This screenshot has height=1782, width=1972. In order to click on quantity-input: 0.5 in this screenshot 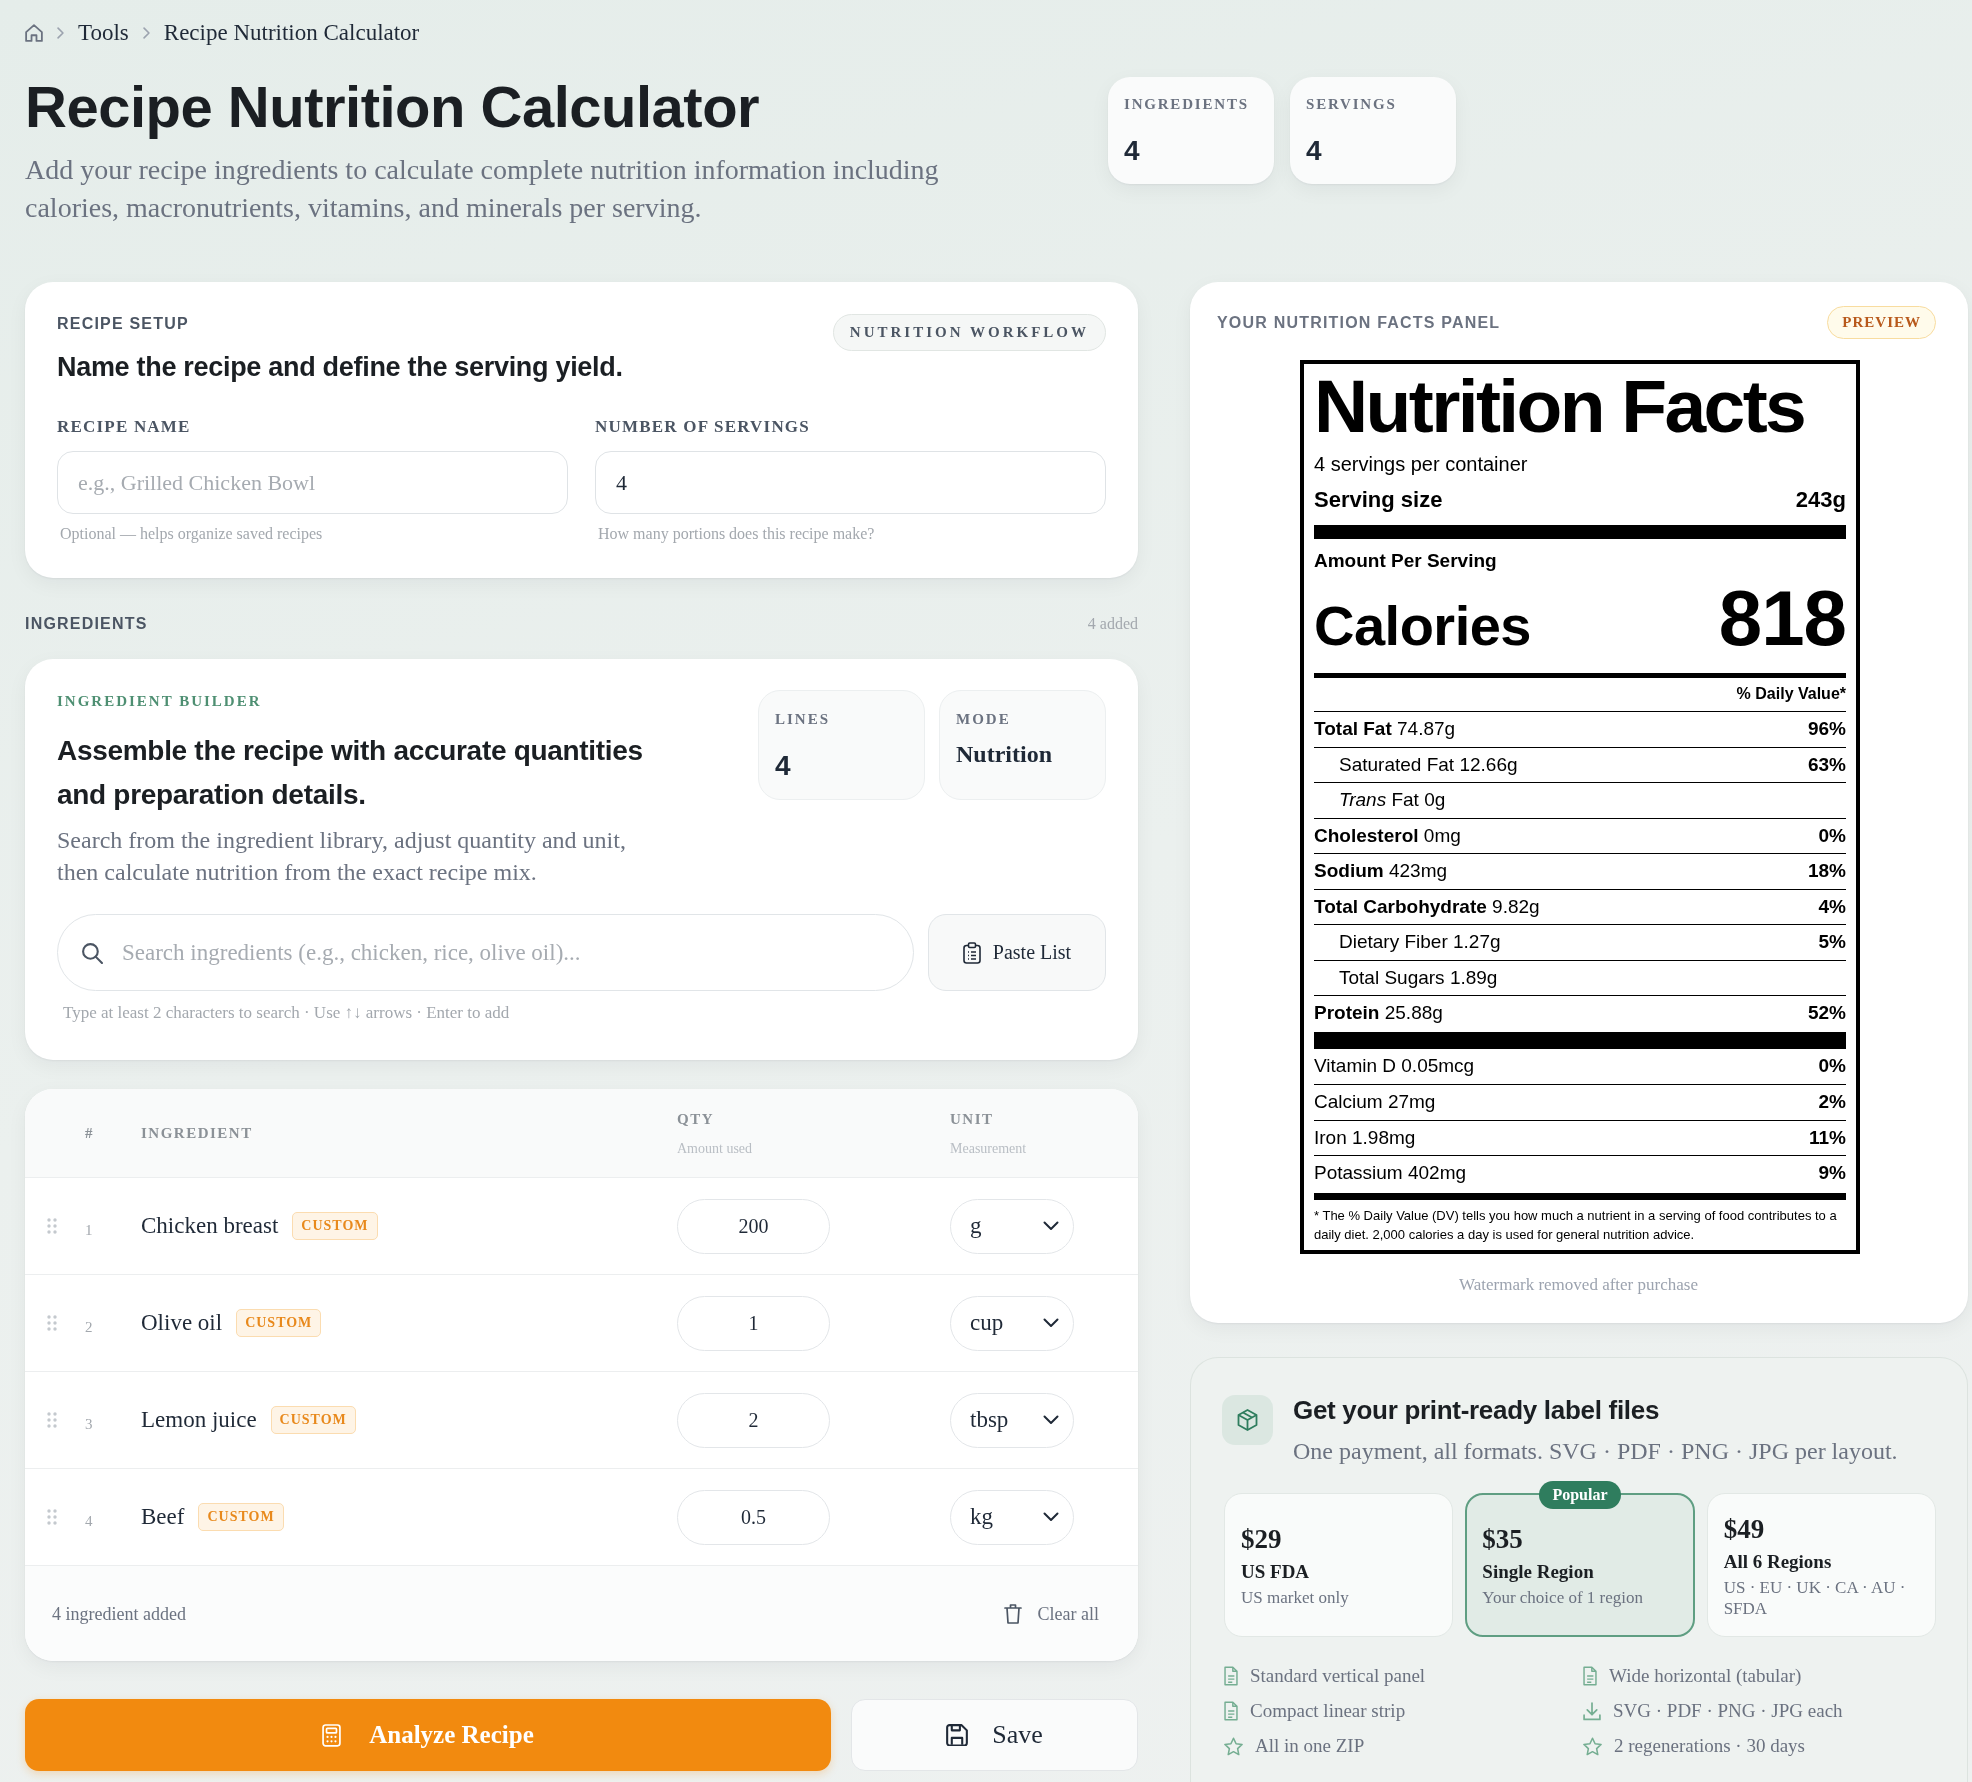, I will do `click(753, 1517)`.